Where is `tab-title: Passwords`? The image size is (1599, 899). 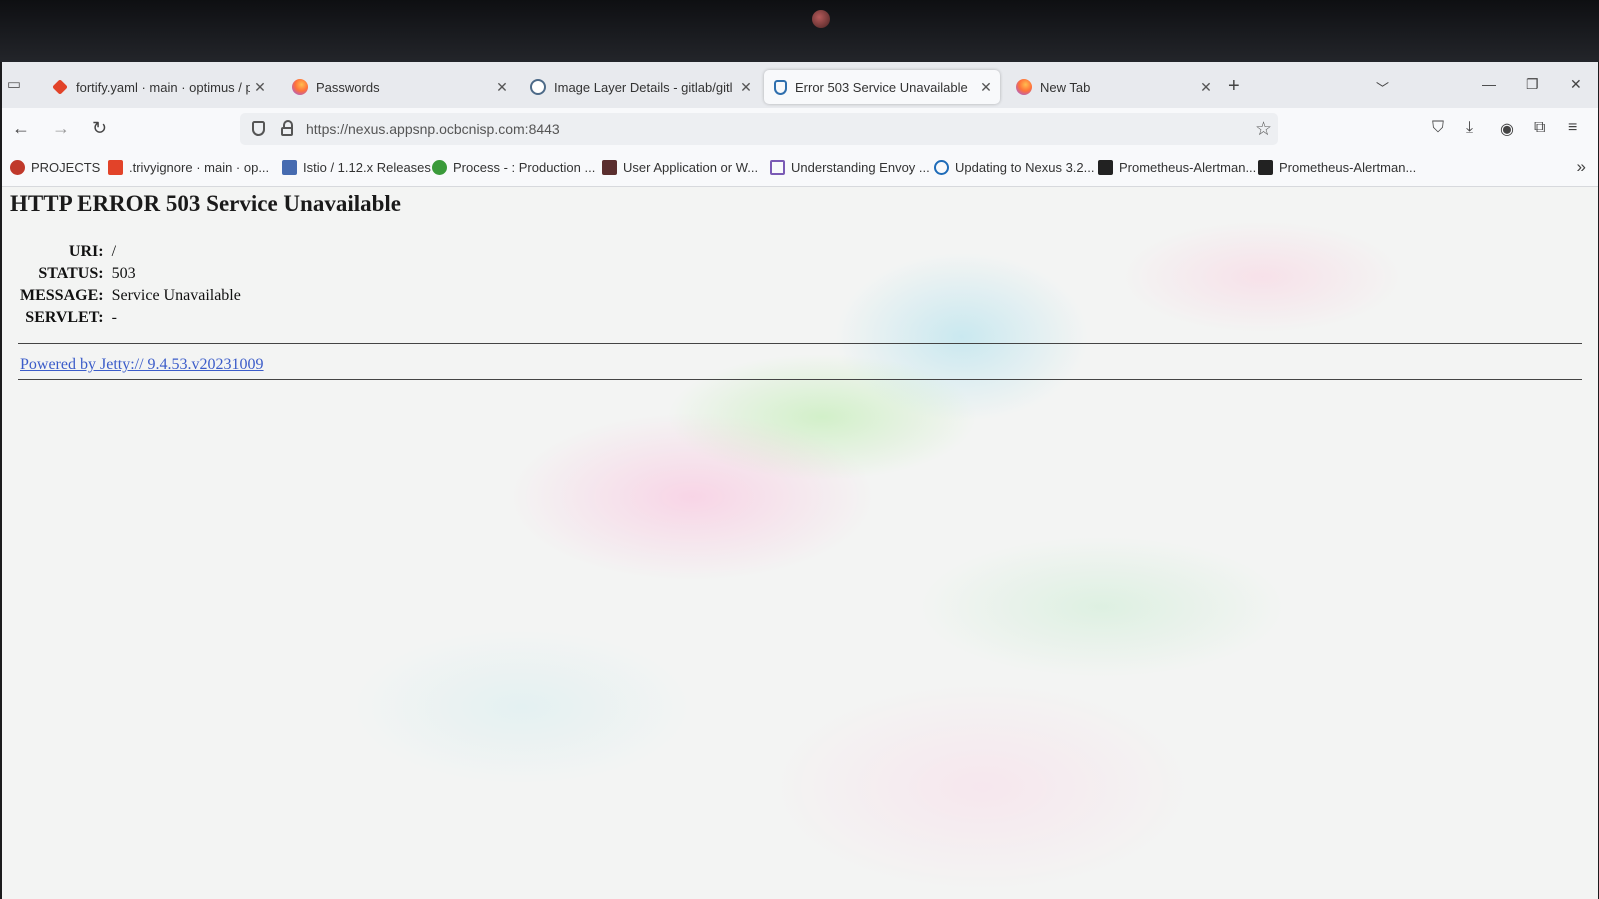 tab-title: Passwords is located at coordinates (348, 87).